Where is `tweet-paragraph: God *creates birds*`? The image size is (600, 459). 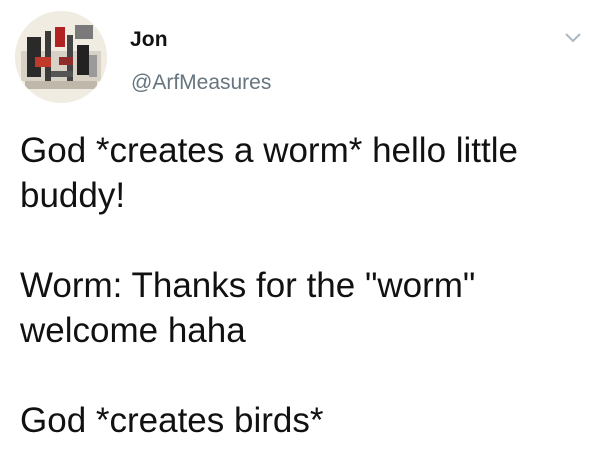
tweet-paragraph: God *creates birds* is located at coordinates (172, 420).